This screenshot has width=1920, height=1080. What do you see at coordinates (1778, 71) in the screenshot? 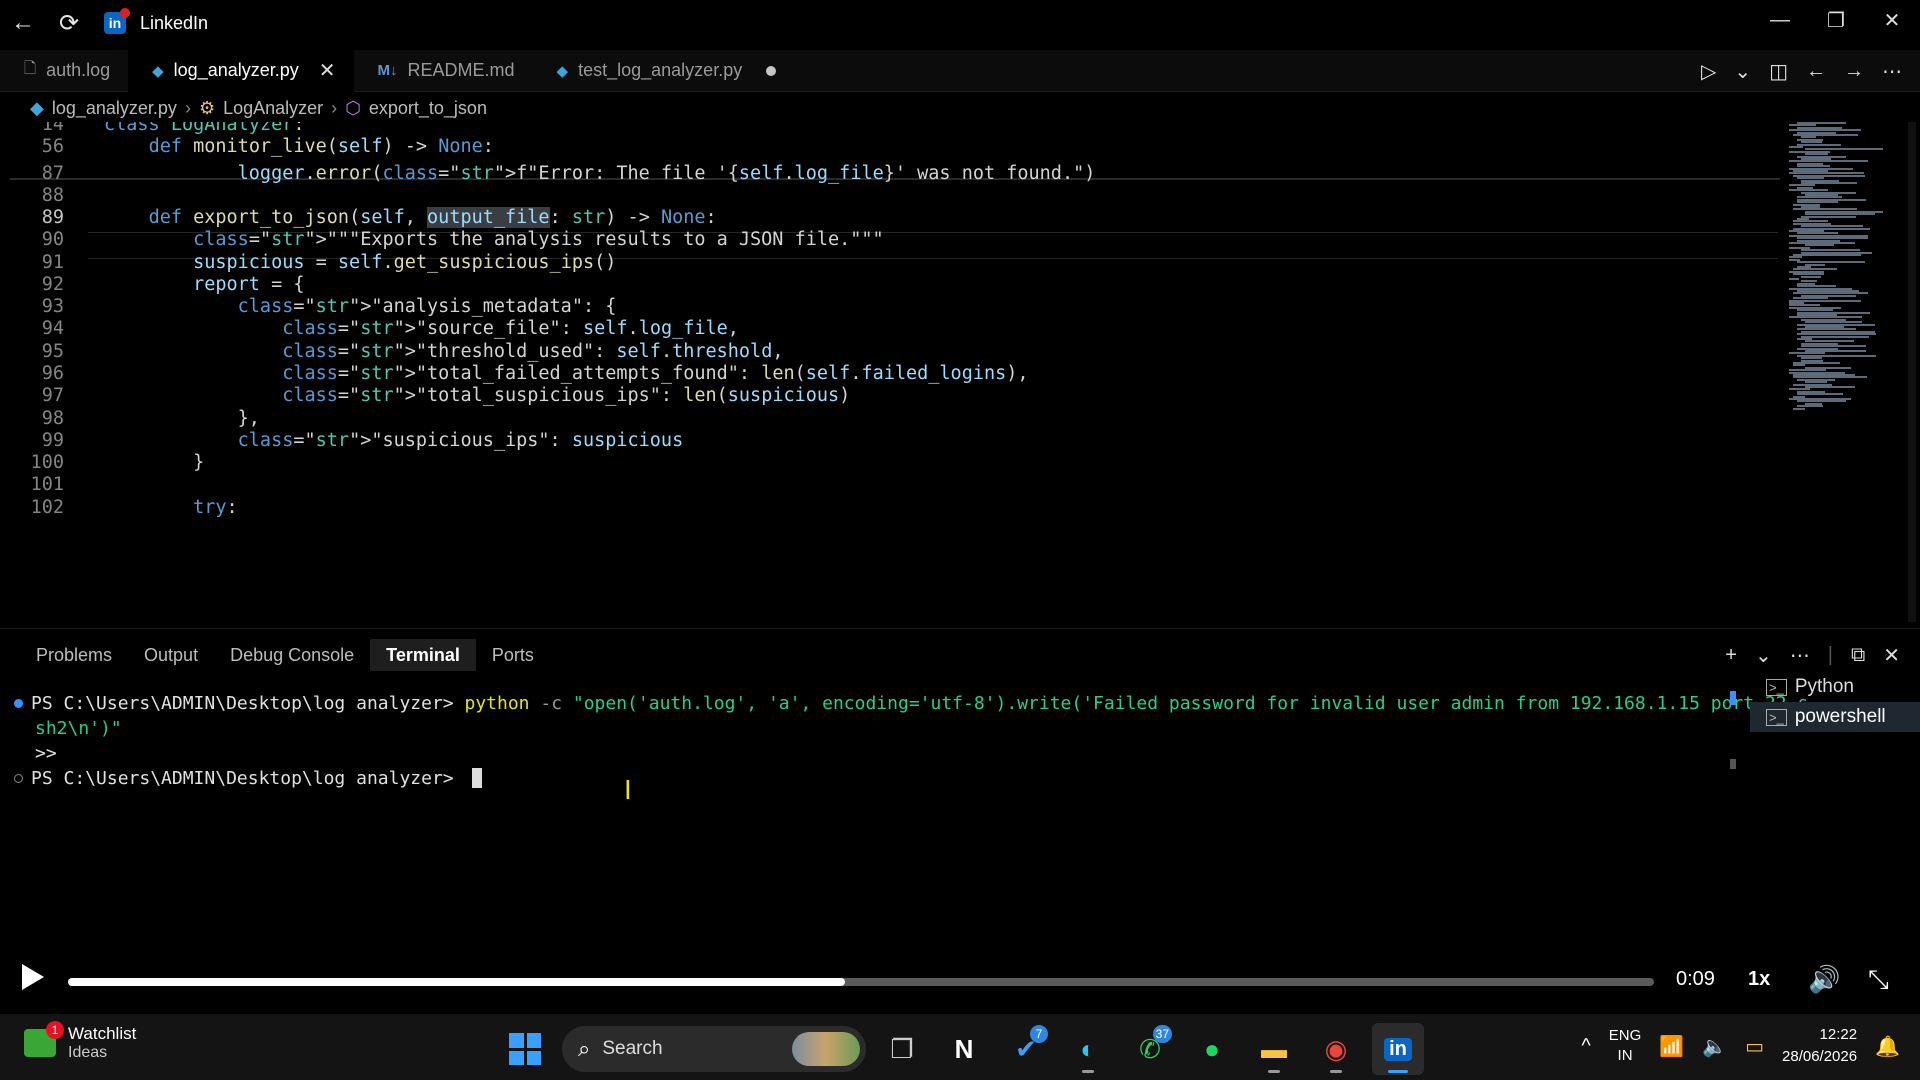
I see `split-editor-icon: ◫` at bounding box center [1778, 71].